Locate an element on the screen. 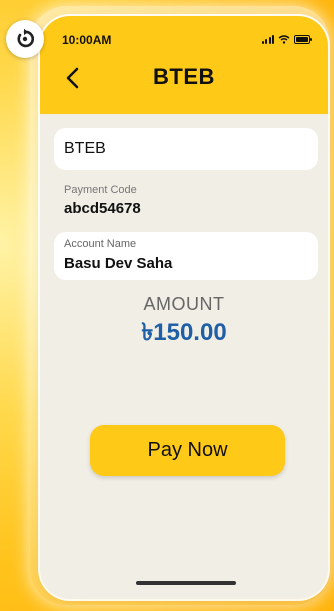  account-name-label: Account Name is located at coordinates (100, 244).